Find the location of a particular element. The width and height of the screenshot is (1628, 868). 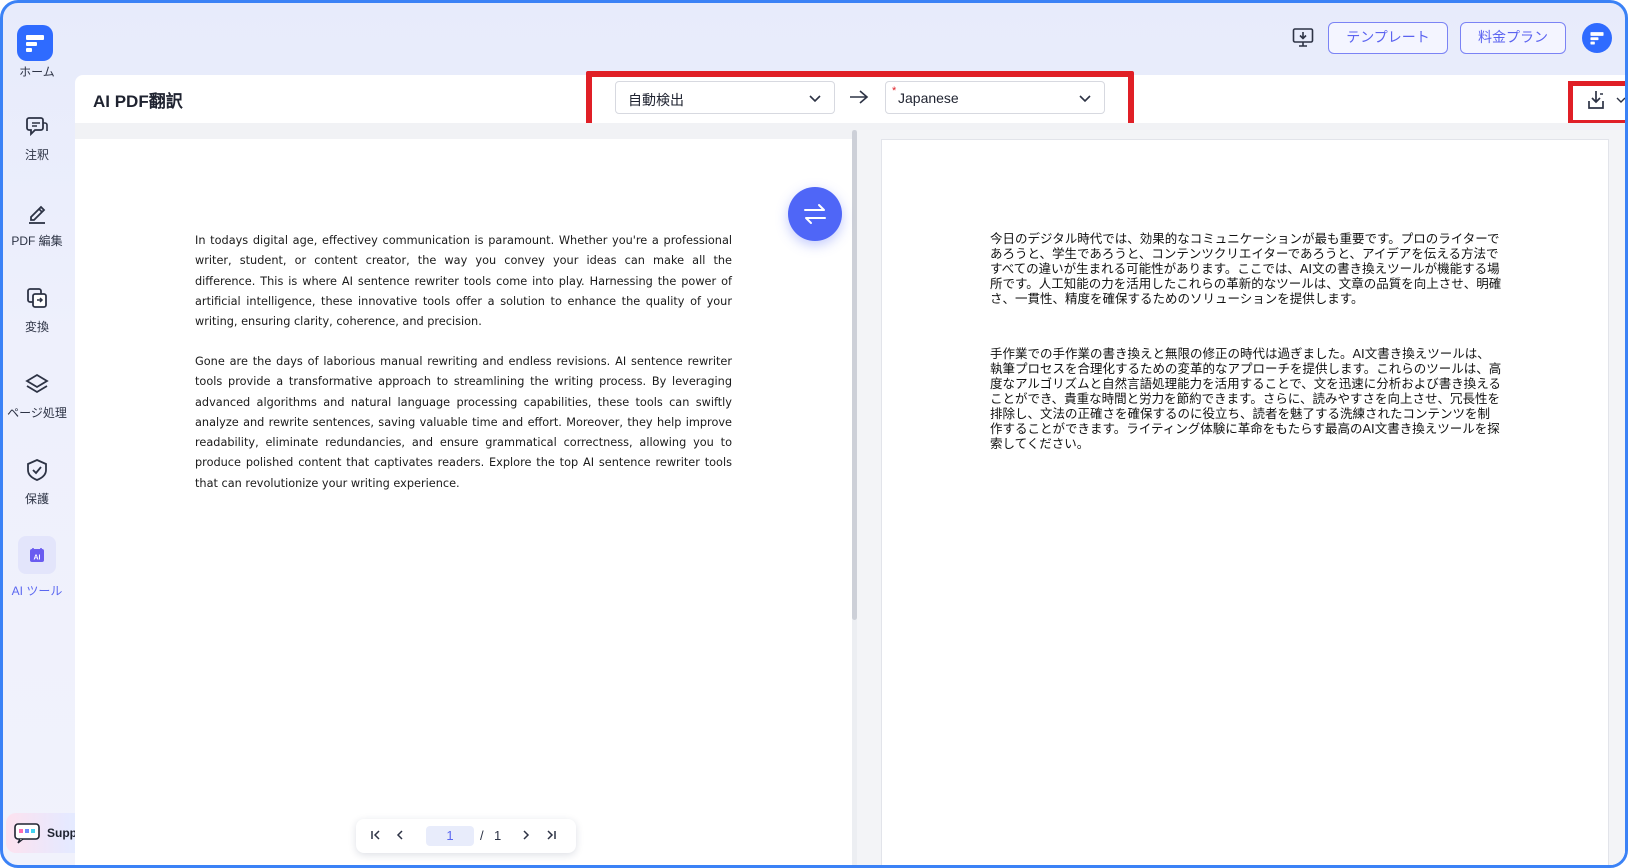

desktop-download-icon is located at coordinates (1303, 38).